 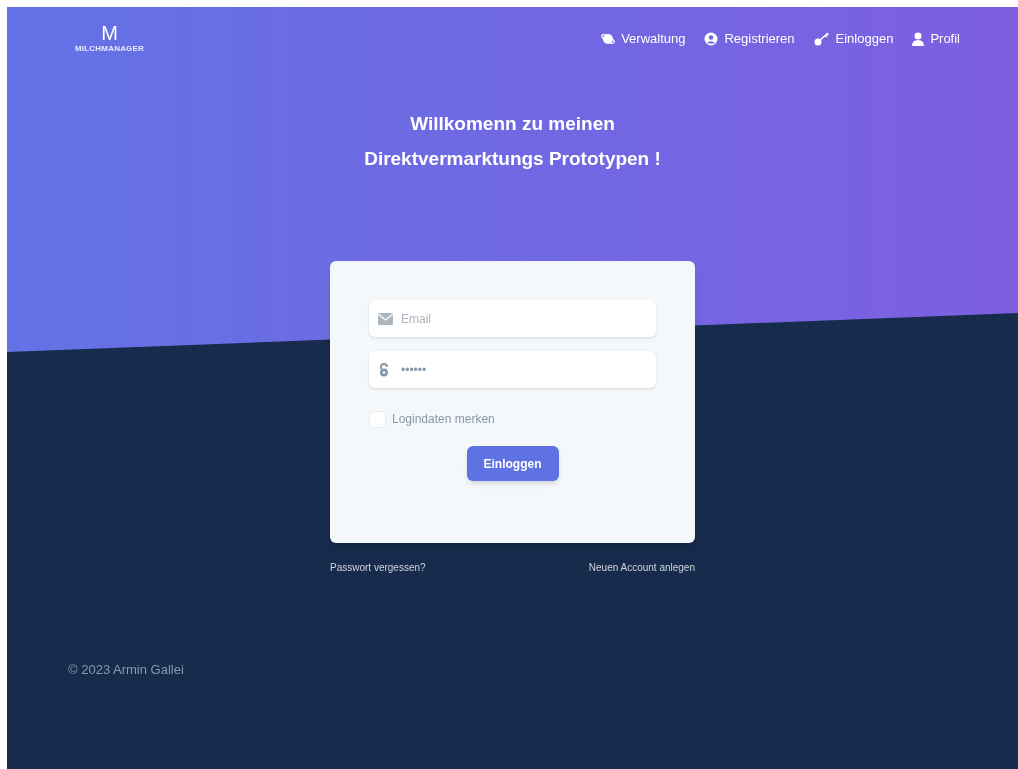 I want to click on password-field: ••••••, so click(x=512, y=369).